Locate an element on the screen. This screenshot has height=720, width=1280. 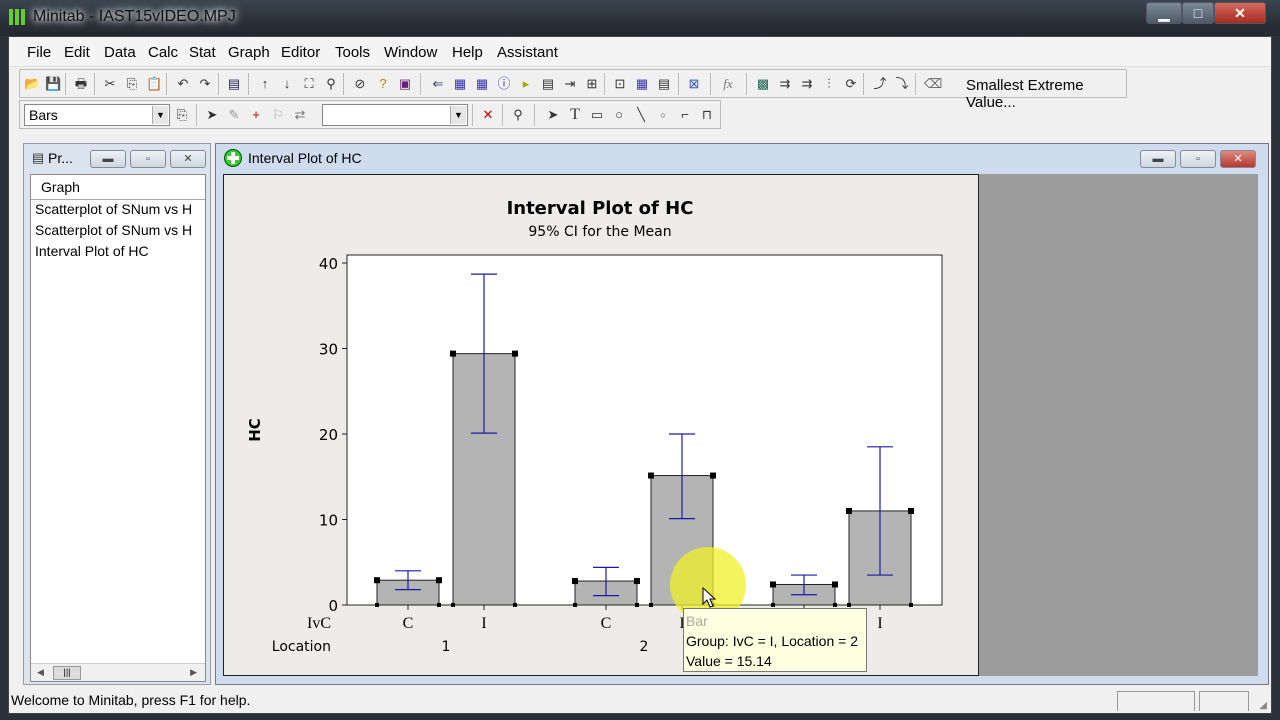
scroll-right-icon: ▶ is located at coordinates (193, 672).